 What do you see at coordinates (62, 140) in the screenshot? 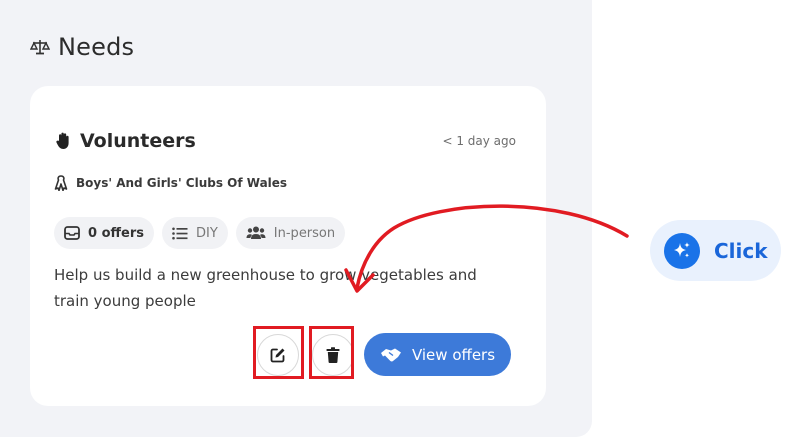
I see `raised-hand-icon` at bounding box center [62, 140].